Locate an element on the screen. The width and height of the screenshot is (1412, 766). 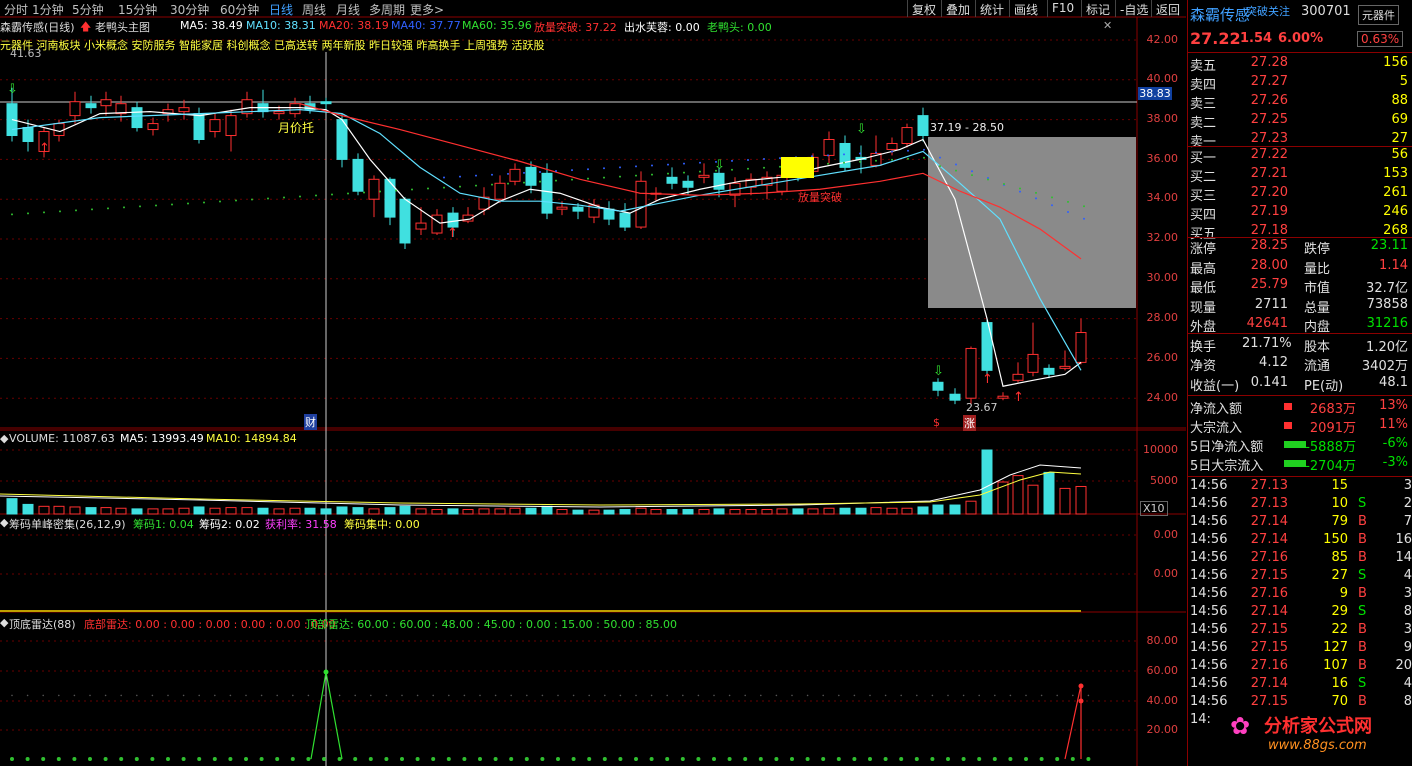
tick-volume: 16 is located at coordinates (1339, 683).